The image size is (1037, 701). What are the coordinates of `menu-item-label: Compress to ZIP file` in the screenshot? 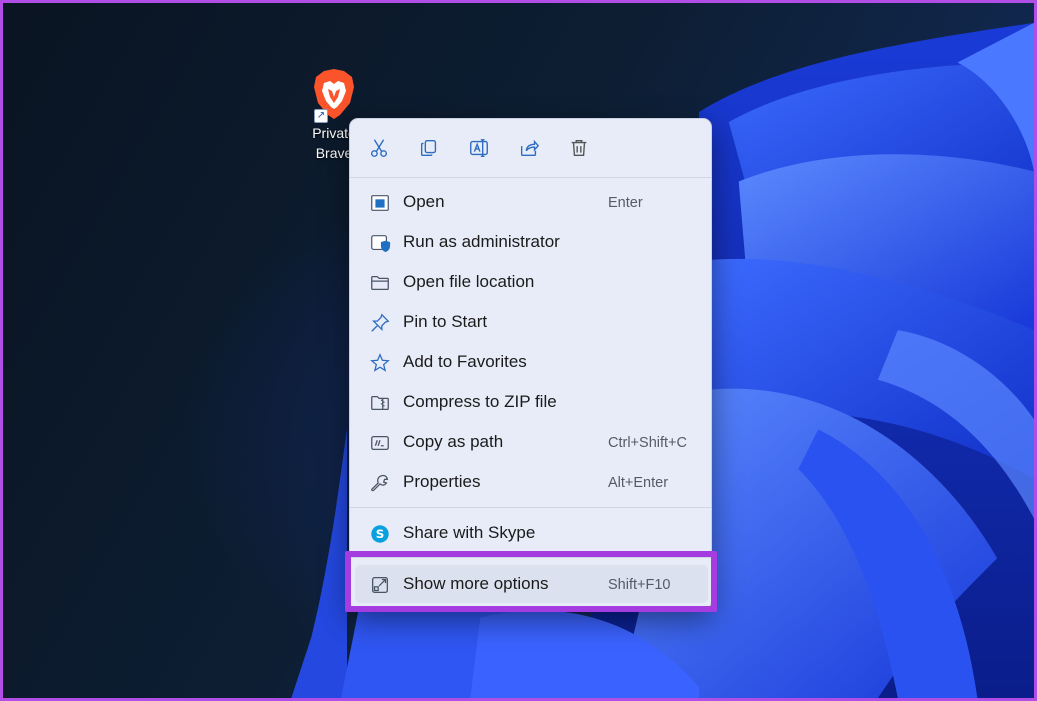 It's located at (480, 401).